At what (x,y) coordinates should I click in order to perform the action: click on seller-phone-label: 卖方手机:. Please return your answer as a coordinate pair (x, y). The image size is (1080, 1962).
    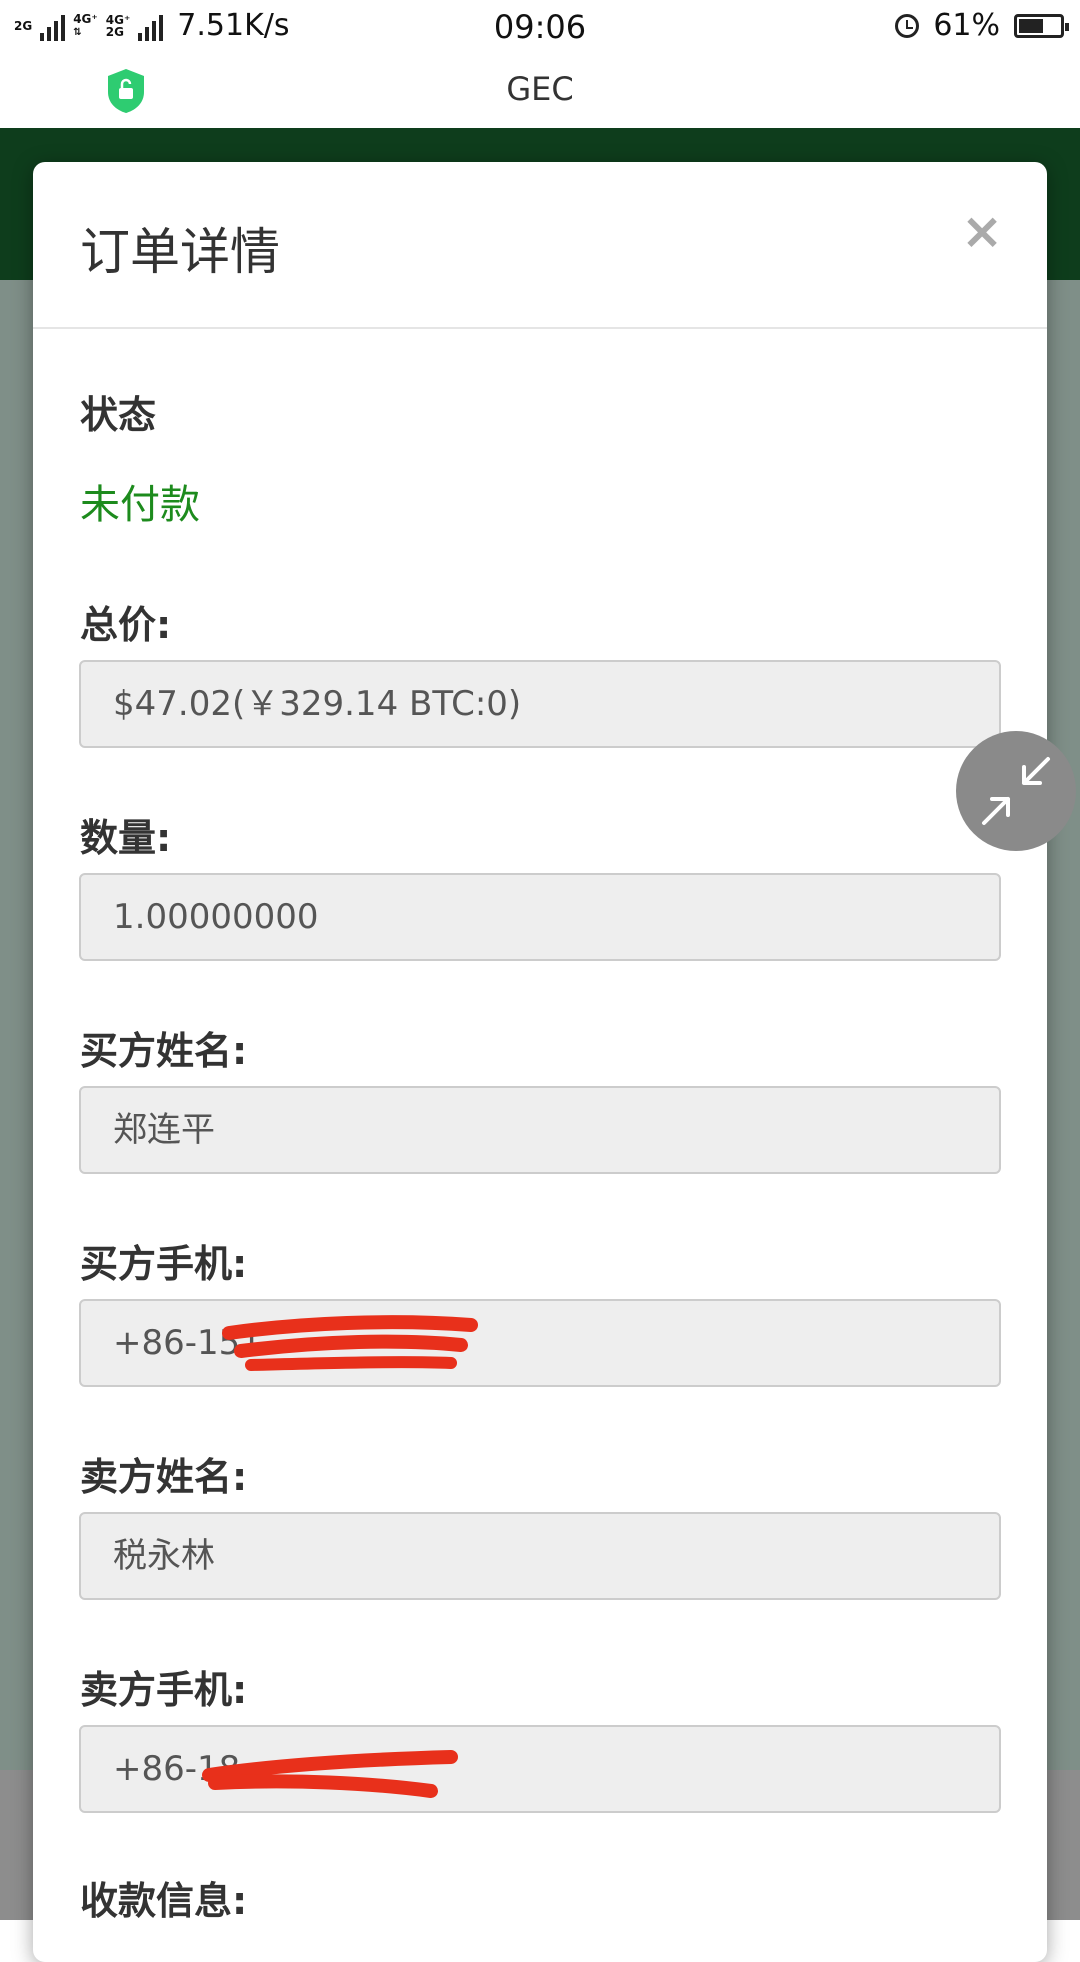
    Looking at the image, I should click on (164, 1690).